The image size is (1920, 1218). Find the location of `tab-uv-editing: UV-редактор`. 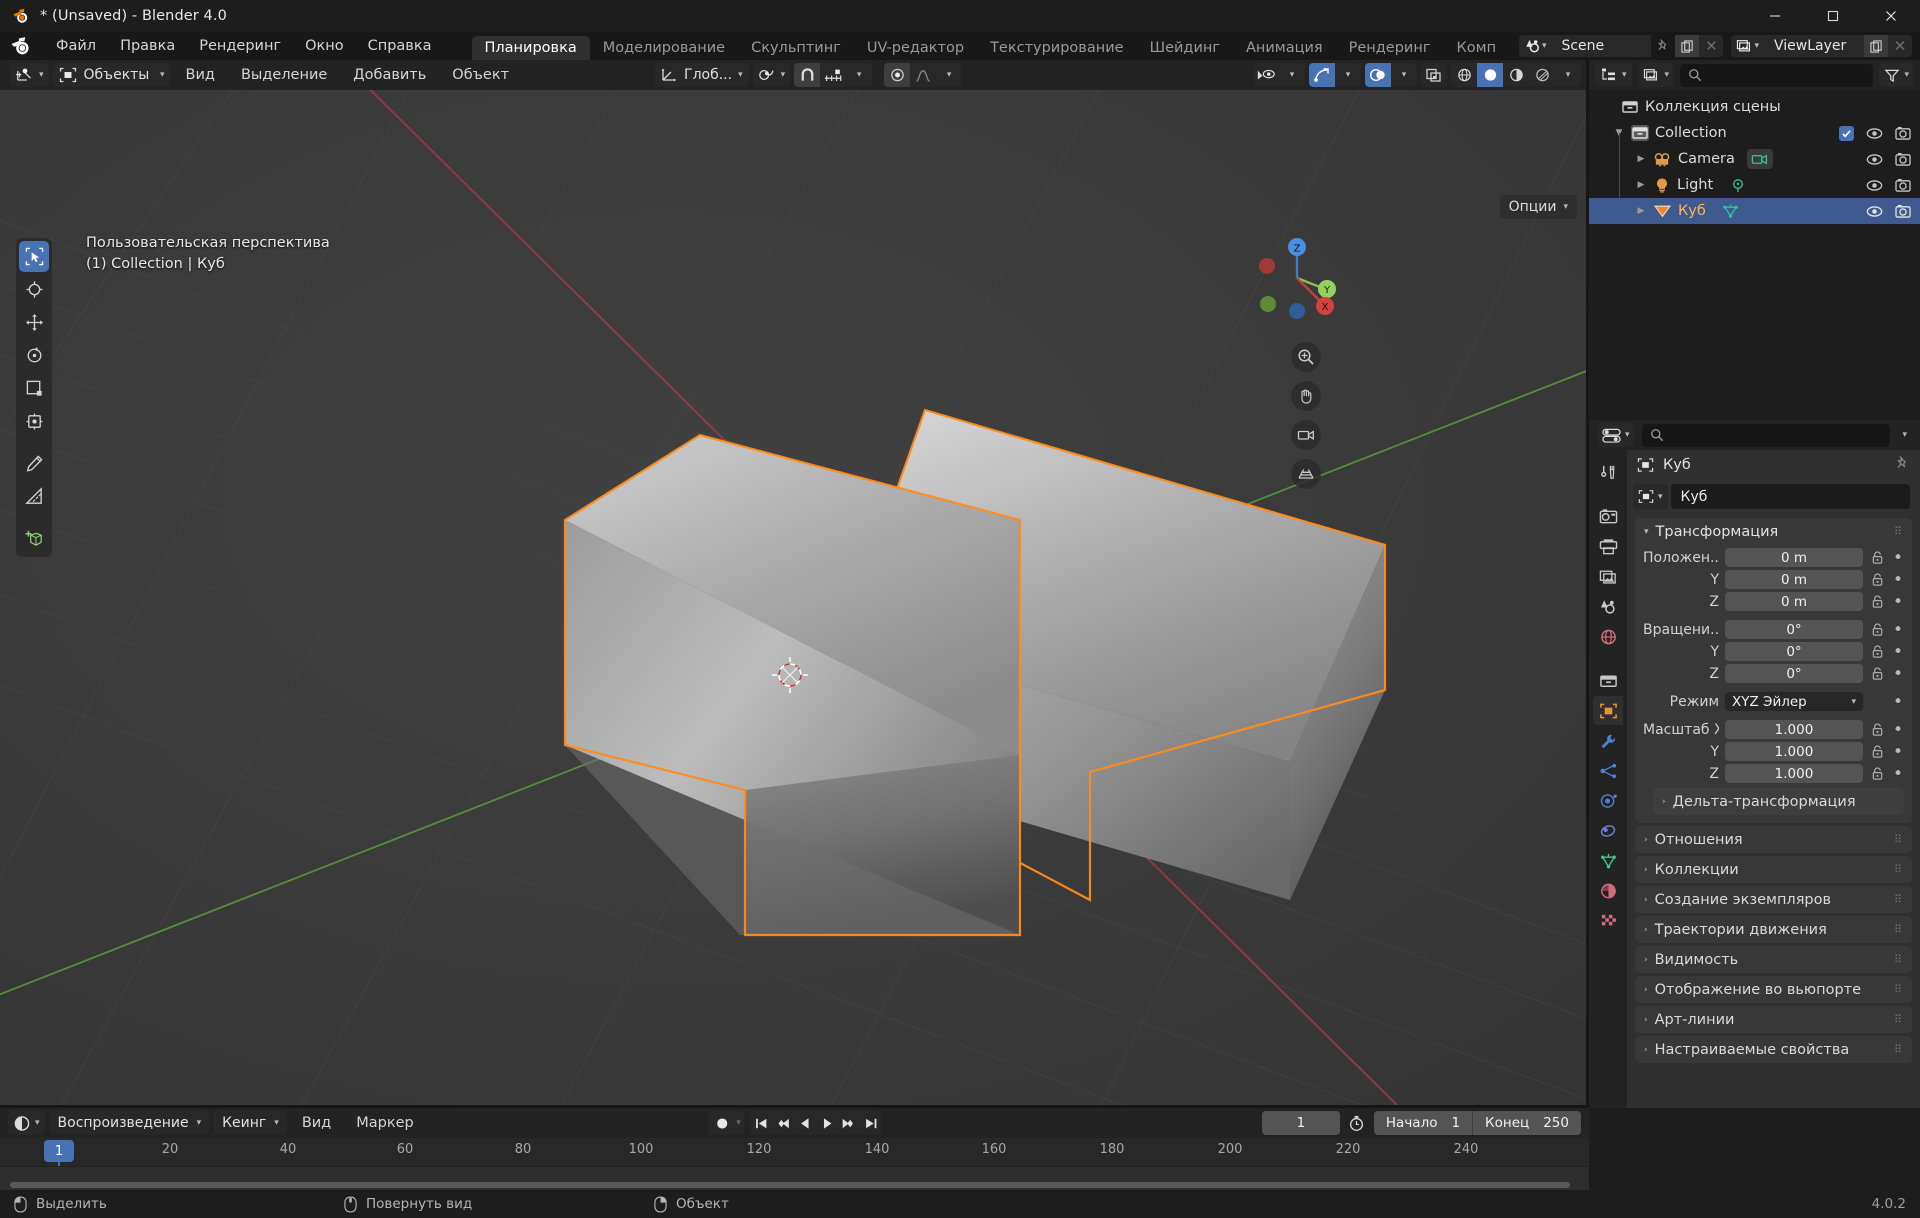

tab-uv-editing: UV-редактор is located at coordinates (915, 48).